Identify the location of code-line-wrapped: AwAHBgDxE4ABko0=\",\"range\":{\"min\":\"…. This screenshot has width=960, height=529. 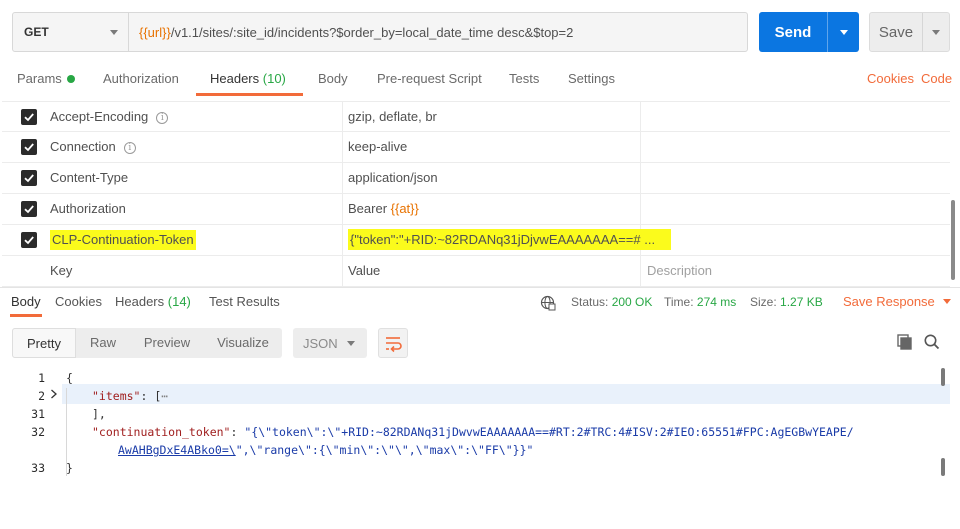
(325, 450).